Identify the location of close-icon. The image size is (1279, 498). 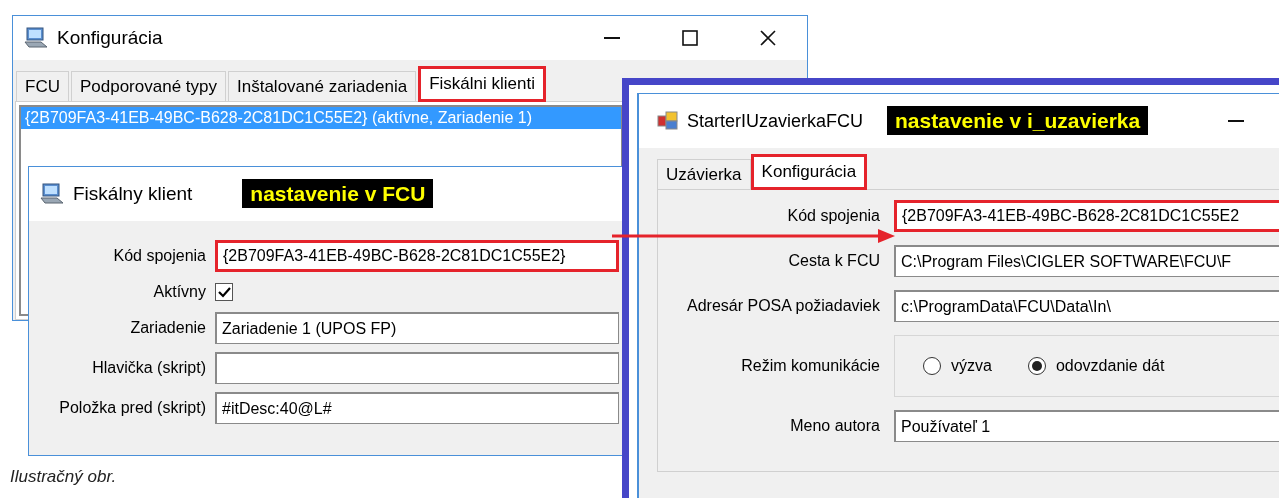
(768, 38).